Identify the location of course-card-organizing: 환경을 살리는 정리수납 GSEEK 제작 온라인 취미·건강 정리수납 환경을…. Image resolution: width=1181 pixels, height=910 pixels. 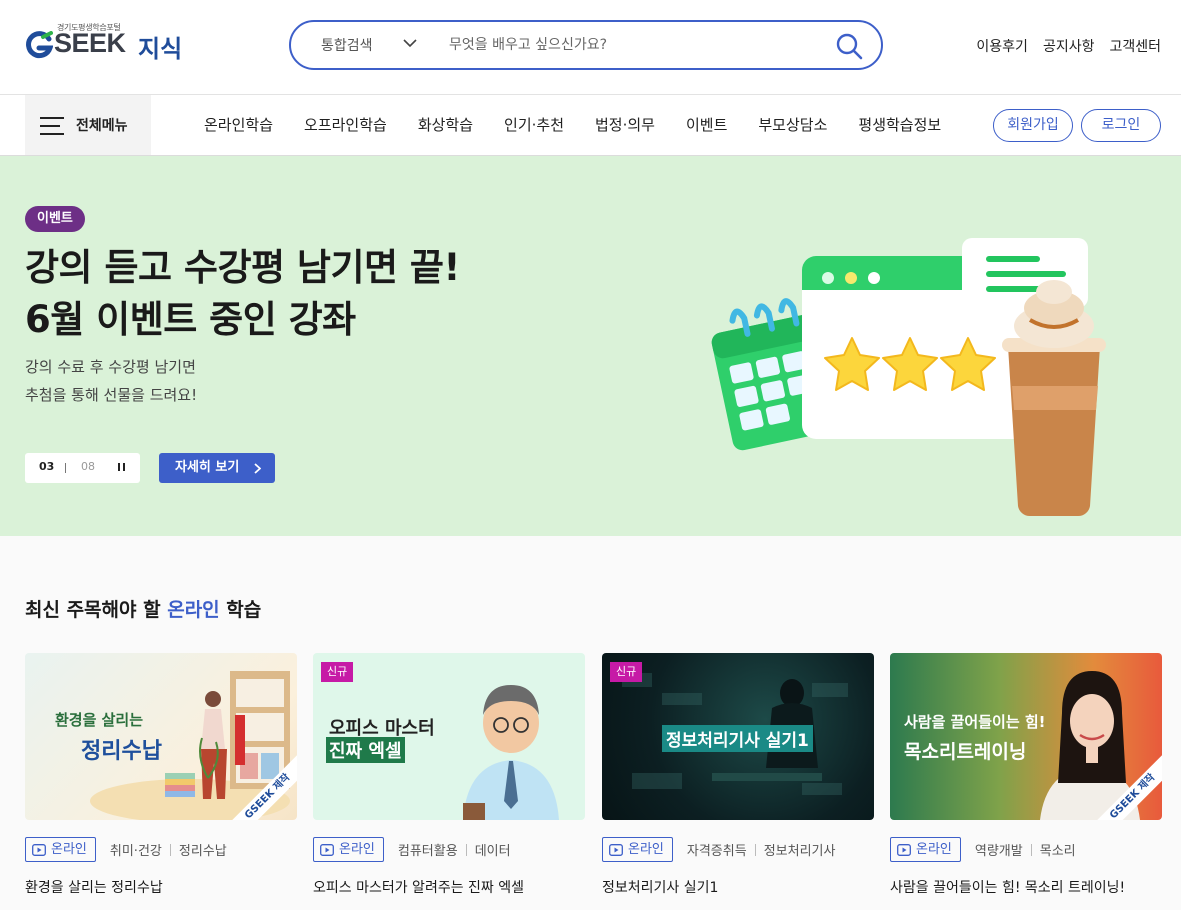
(161, 781).